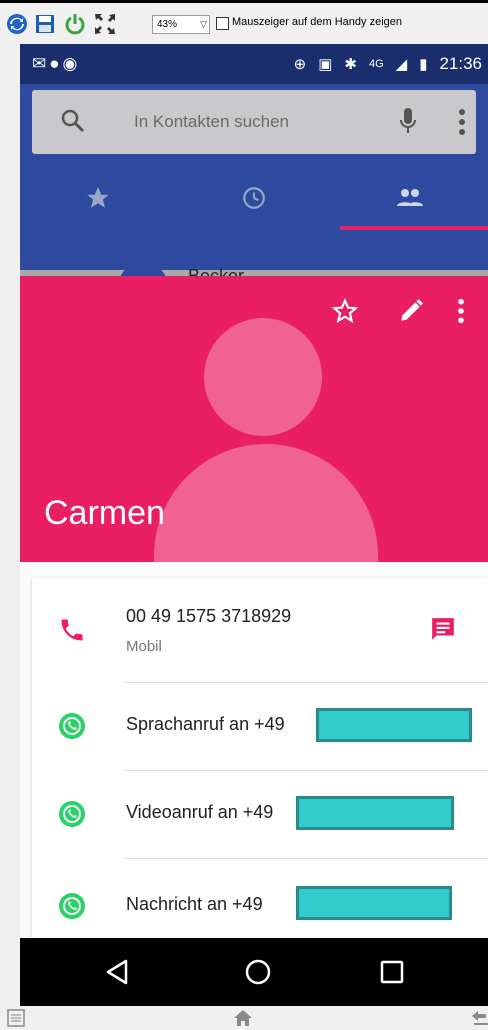  Describe the element at coordinates (266, 503) in the screenshot. I see `avatar-placeholder-body` at that location.